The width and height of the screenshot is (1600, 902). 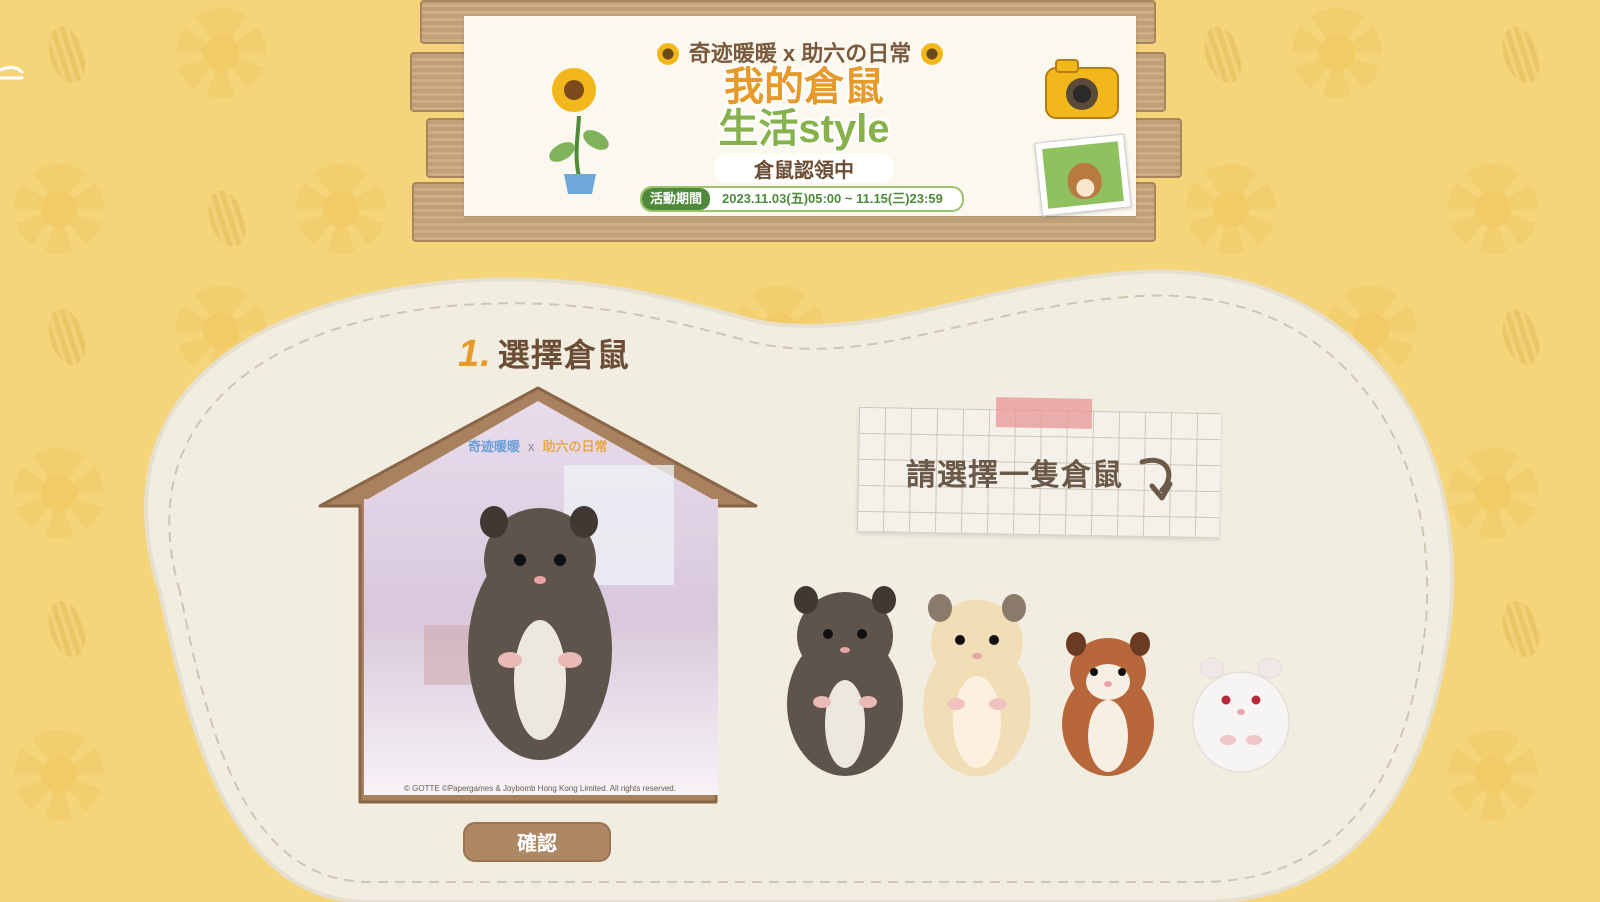 What do you see at coordinates (1082, 89) in the screenshot?
I see `camera-icon` at bounding box center [1082, 89].